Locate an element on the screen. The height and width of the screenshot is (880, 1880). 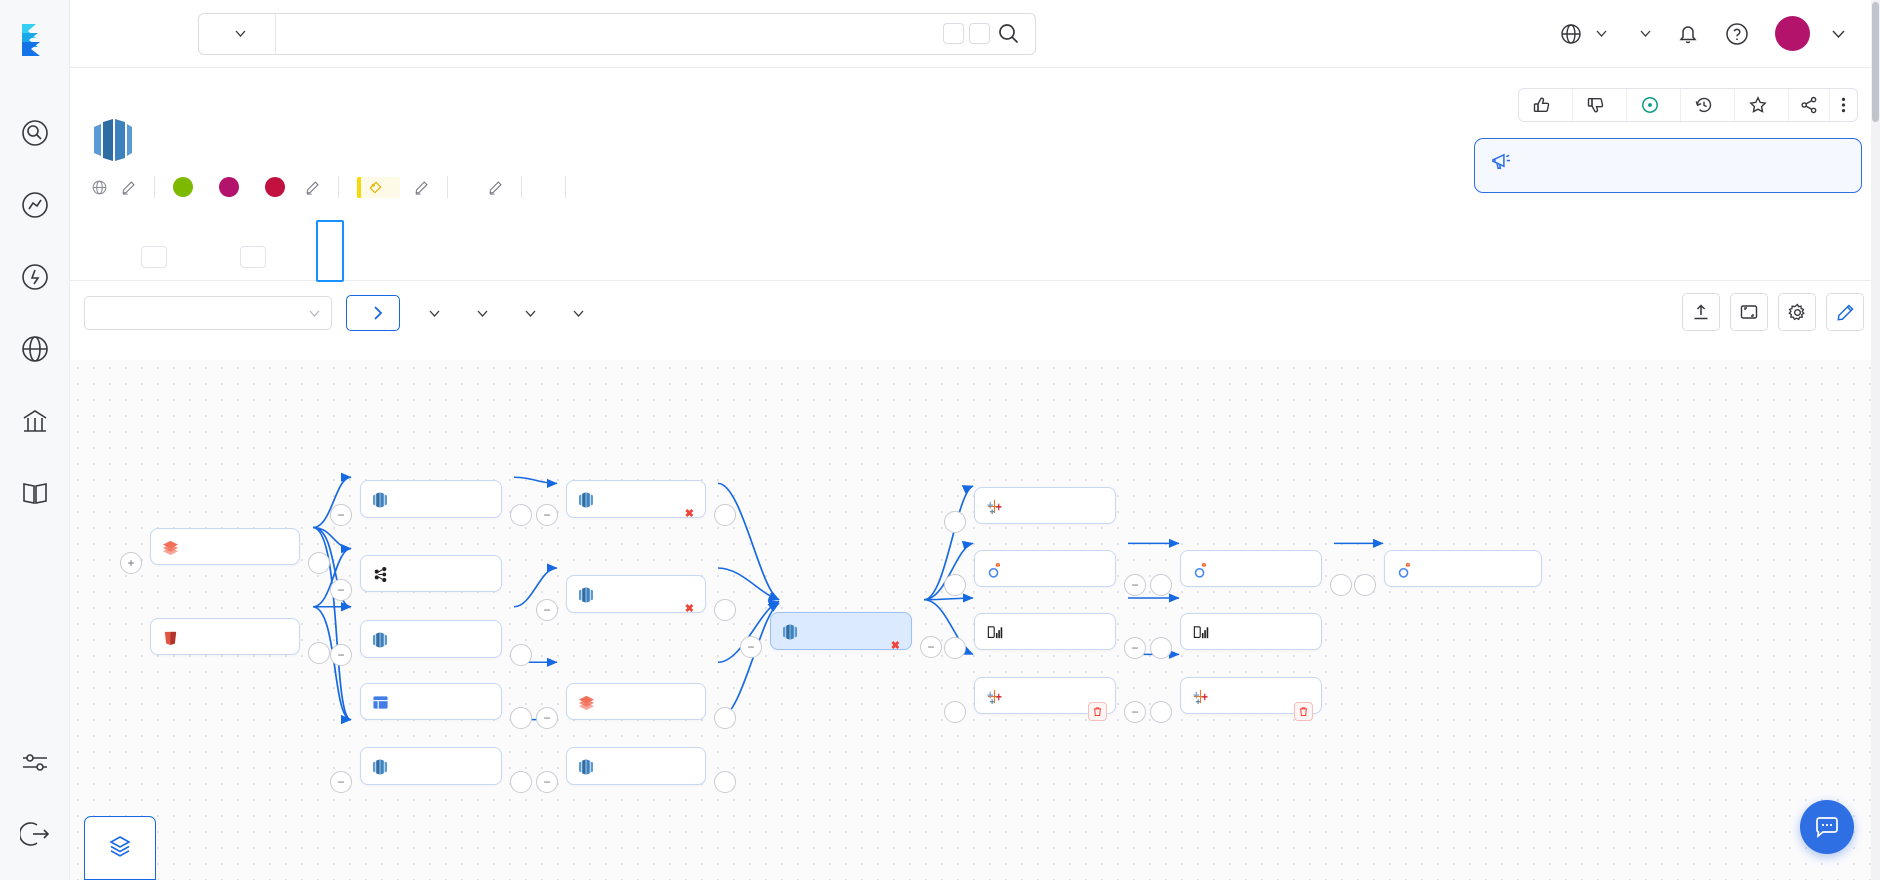
lineage-node-stg-orders: − ✖ is located at coordinates (636, 598).